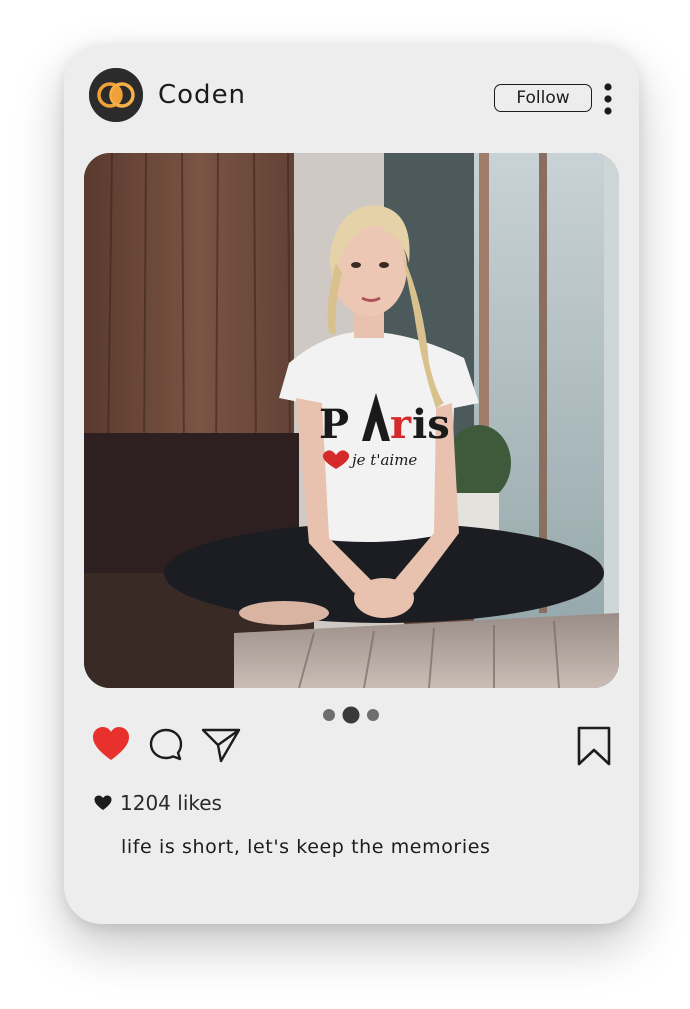  Describe the element at coordinates (171, 803) in the screenshot. I see `likes-count: 1204 likes` at that location.